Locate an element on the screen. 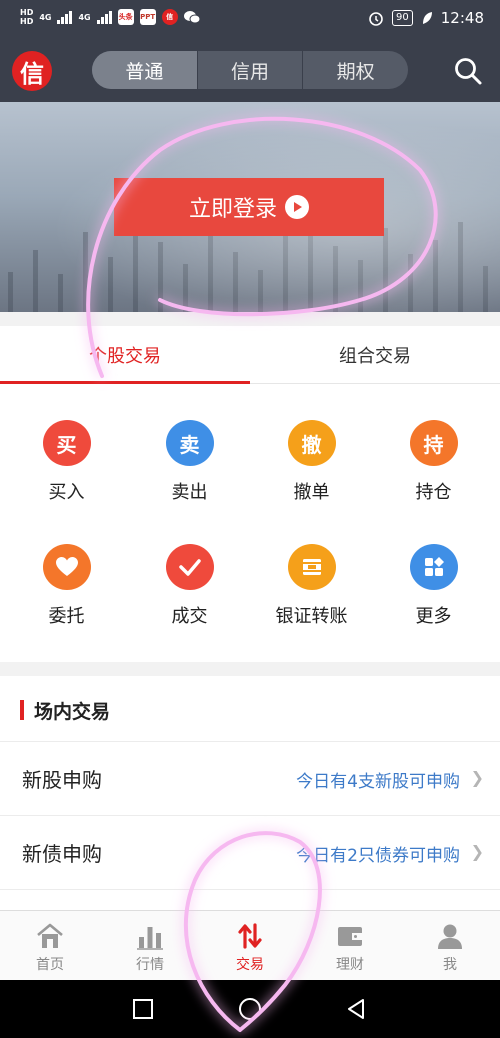 The height and width of the screenshot is (1038, 500). alarm-icon is located at coordinates (376, 19).